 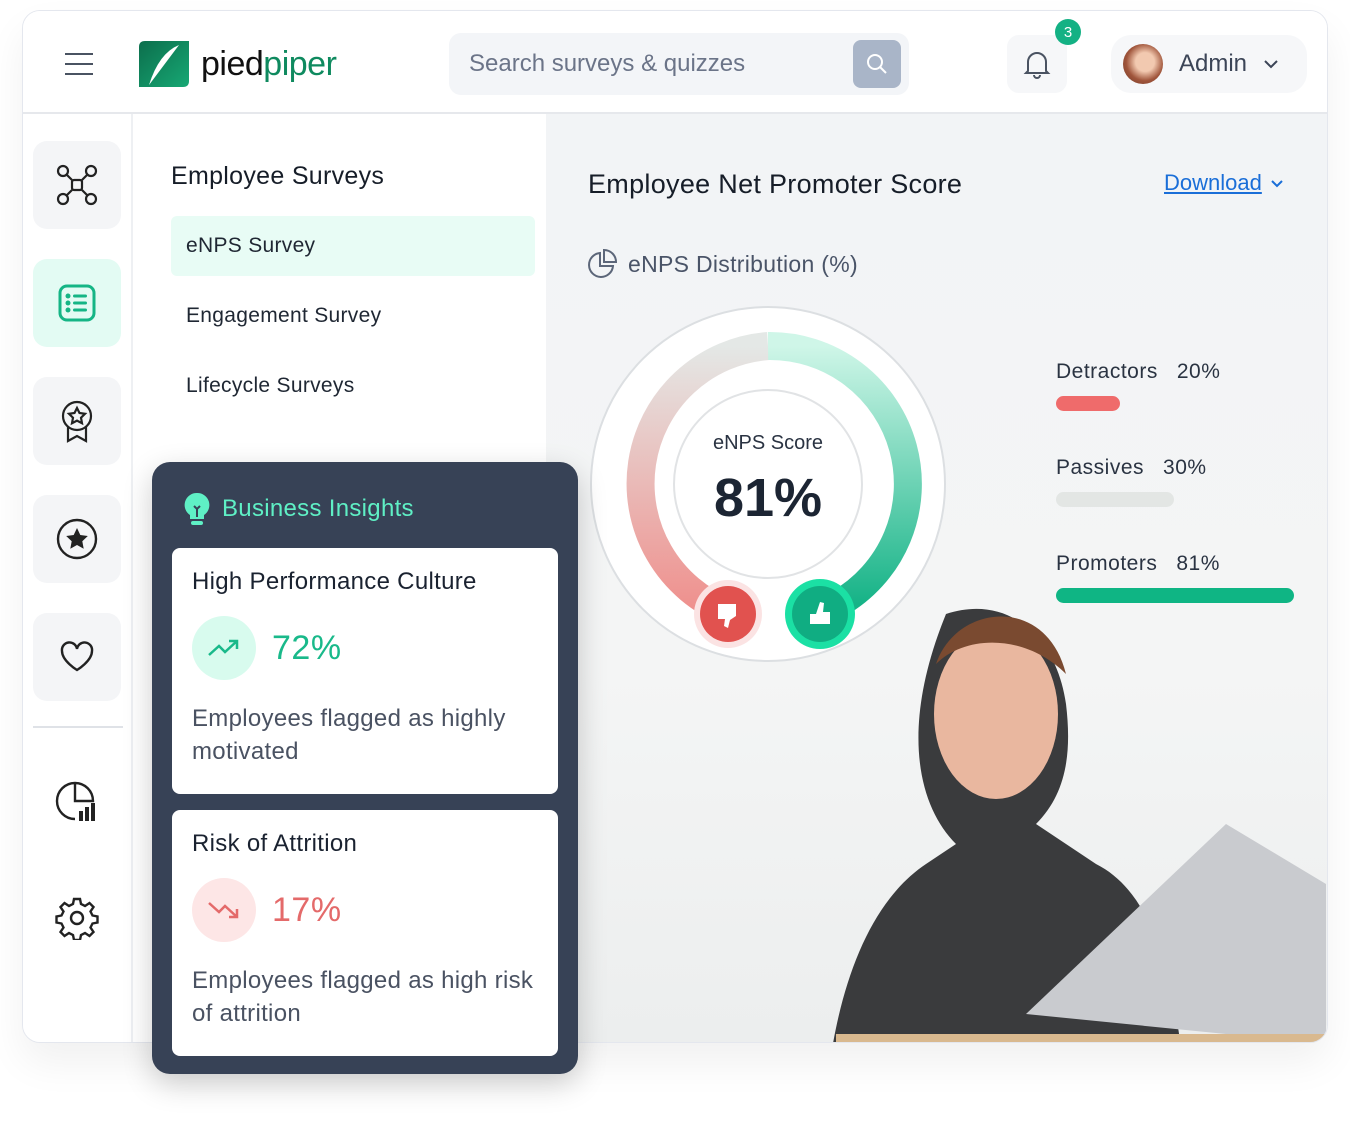 I want to click on logo: piedpiper, so click(x=238, y=64).